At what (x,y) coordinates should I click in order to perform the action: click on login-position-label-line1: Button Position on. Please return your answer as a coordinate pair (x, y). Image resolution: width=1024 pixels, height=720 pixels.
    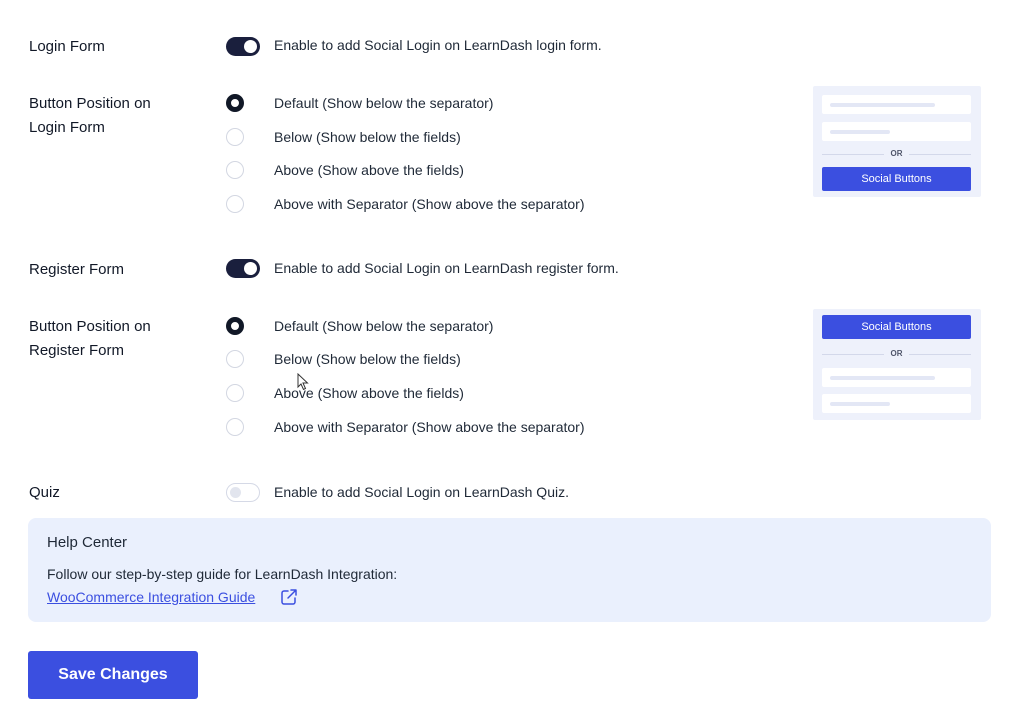
    Looking at the image, I should click on (90, 103).